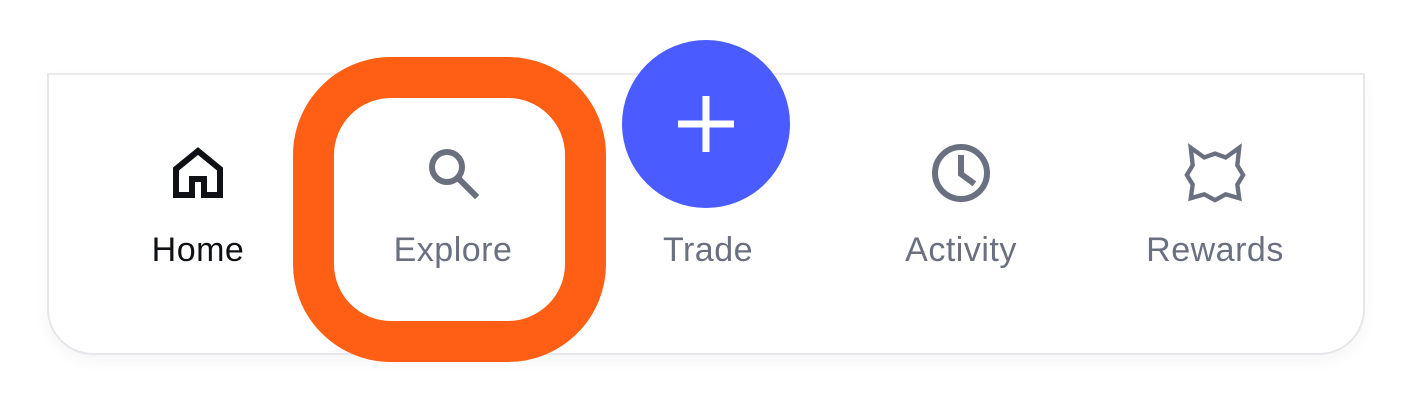 The width and height of the screenshot is (1408, 401). Describe the element at coordinates (198, 216) in the screenshot. I see `nav-item-home: Home` at that location.